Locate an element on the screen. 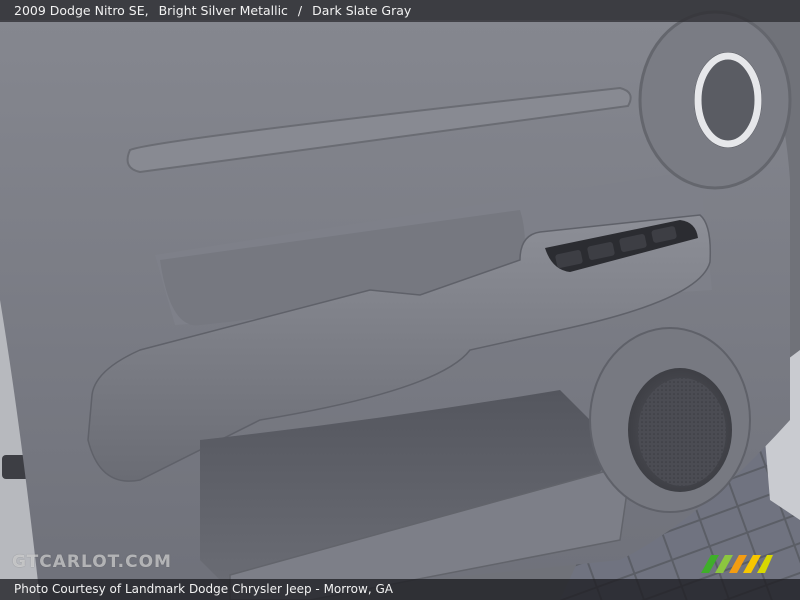  gtcarlot-watermark: GTCARLOT.COM is located at coordinates (92, 562).